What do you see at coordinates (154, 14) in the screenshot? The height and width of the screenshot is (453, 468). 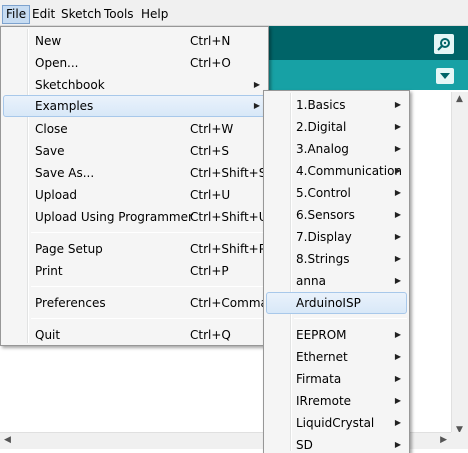 I see `menu-help: Help` at bounding box center [154, 14].